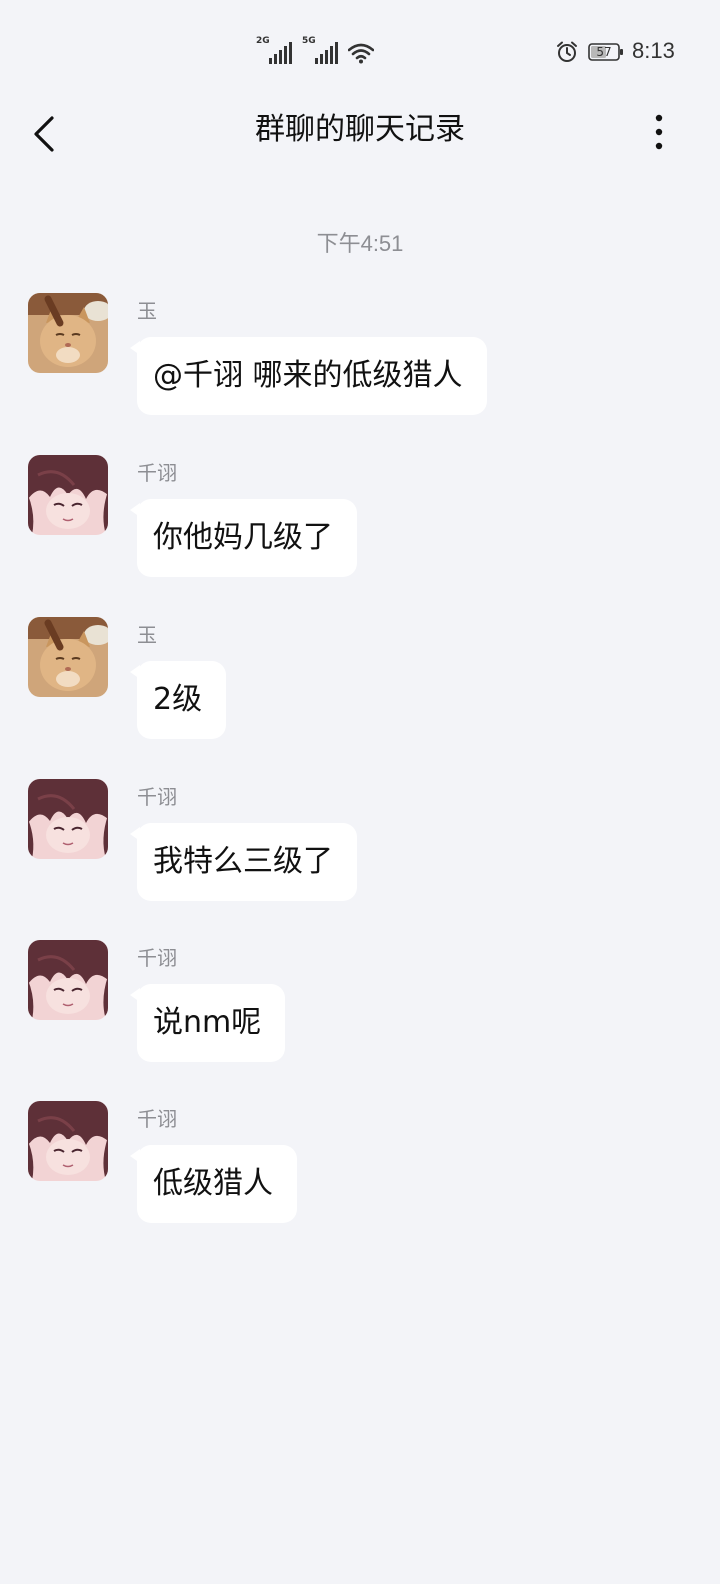 The height and width of the screenshot is (1584, 720). Describe the element at coordinates (360, 1010) in the screenshot. I see `message-row: 千诩 说nm呢` at that location.